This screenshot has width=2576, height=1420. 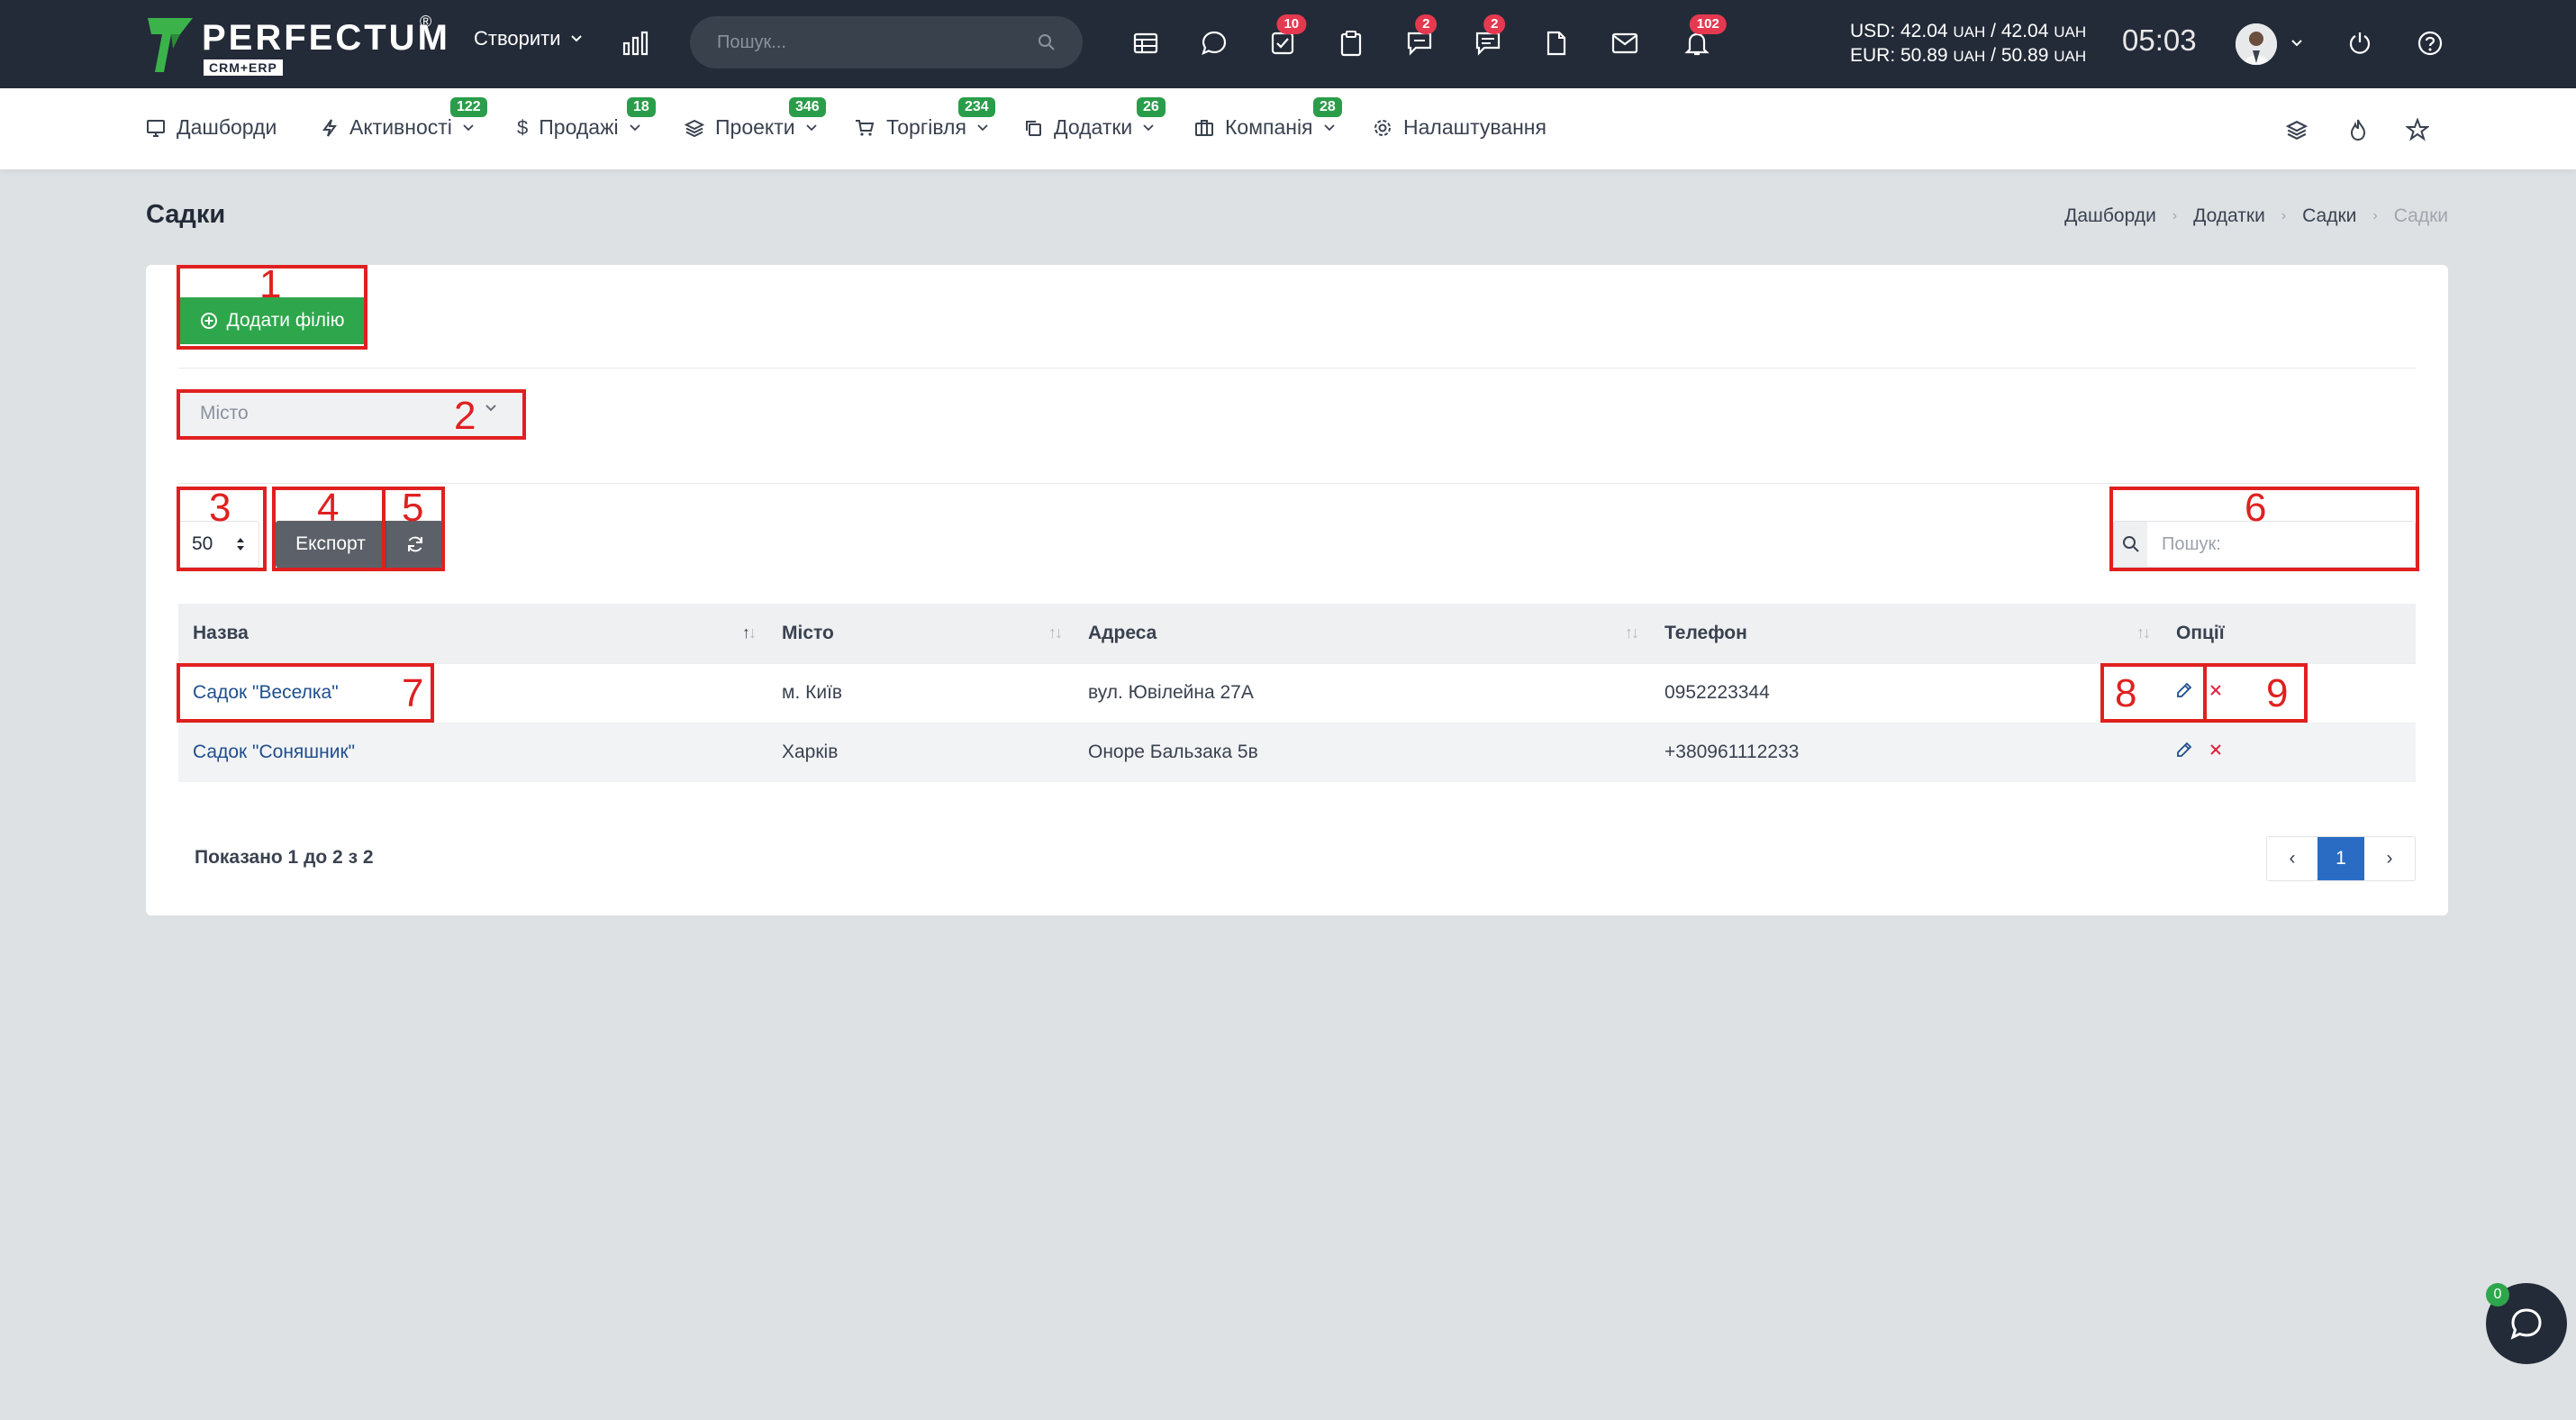 What do you see at coordinates (1146, 43) in the screenshot?
I see `calendar-grid-icon` at bounding box center [1146, 43].